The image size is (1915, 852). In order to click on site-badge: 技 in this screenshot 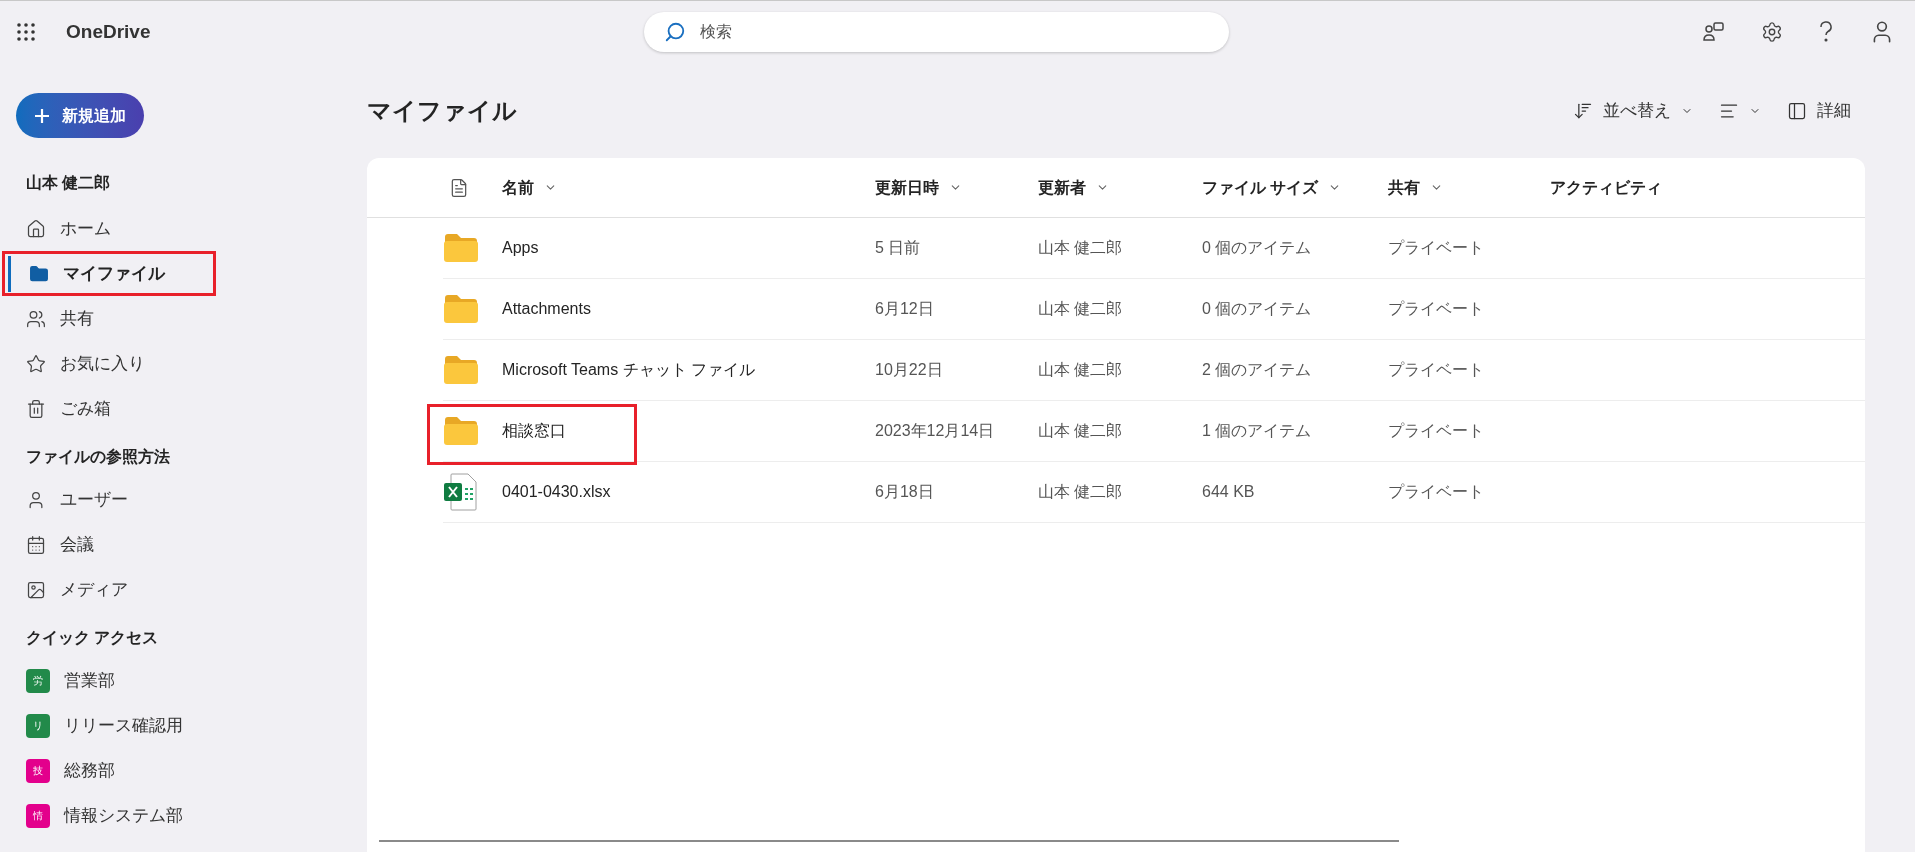, I will do `click(38, 770)`.